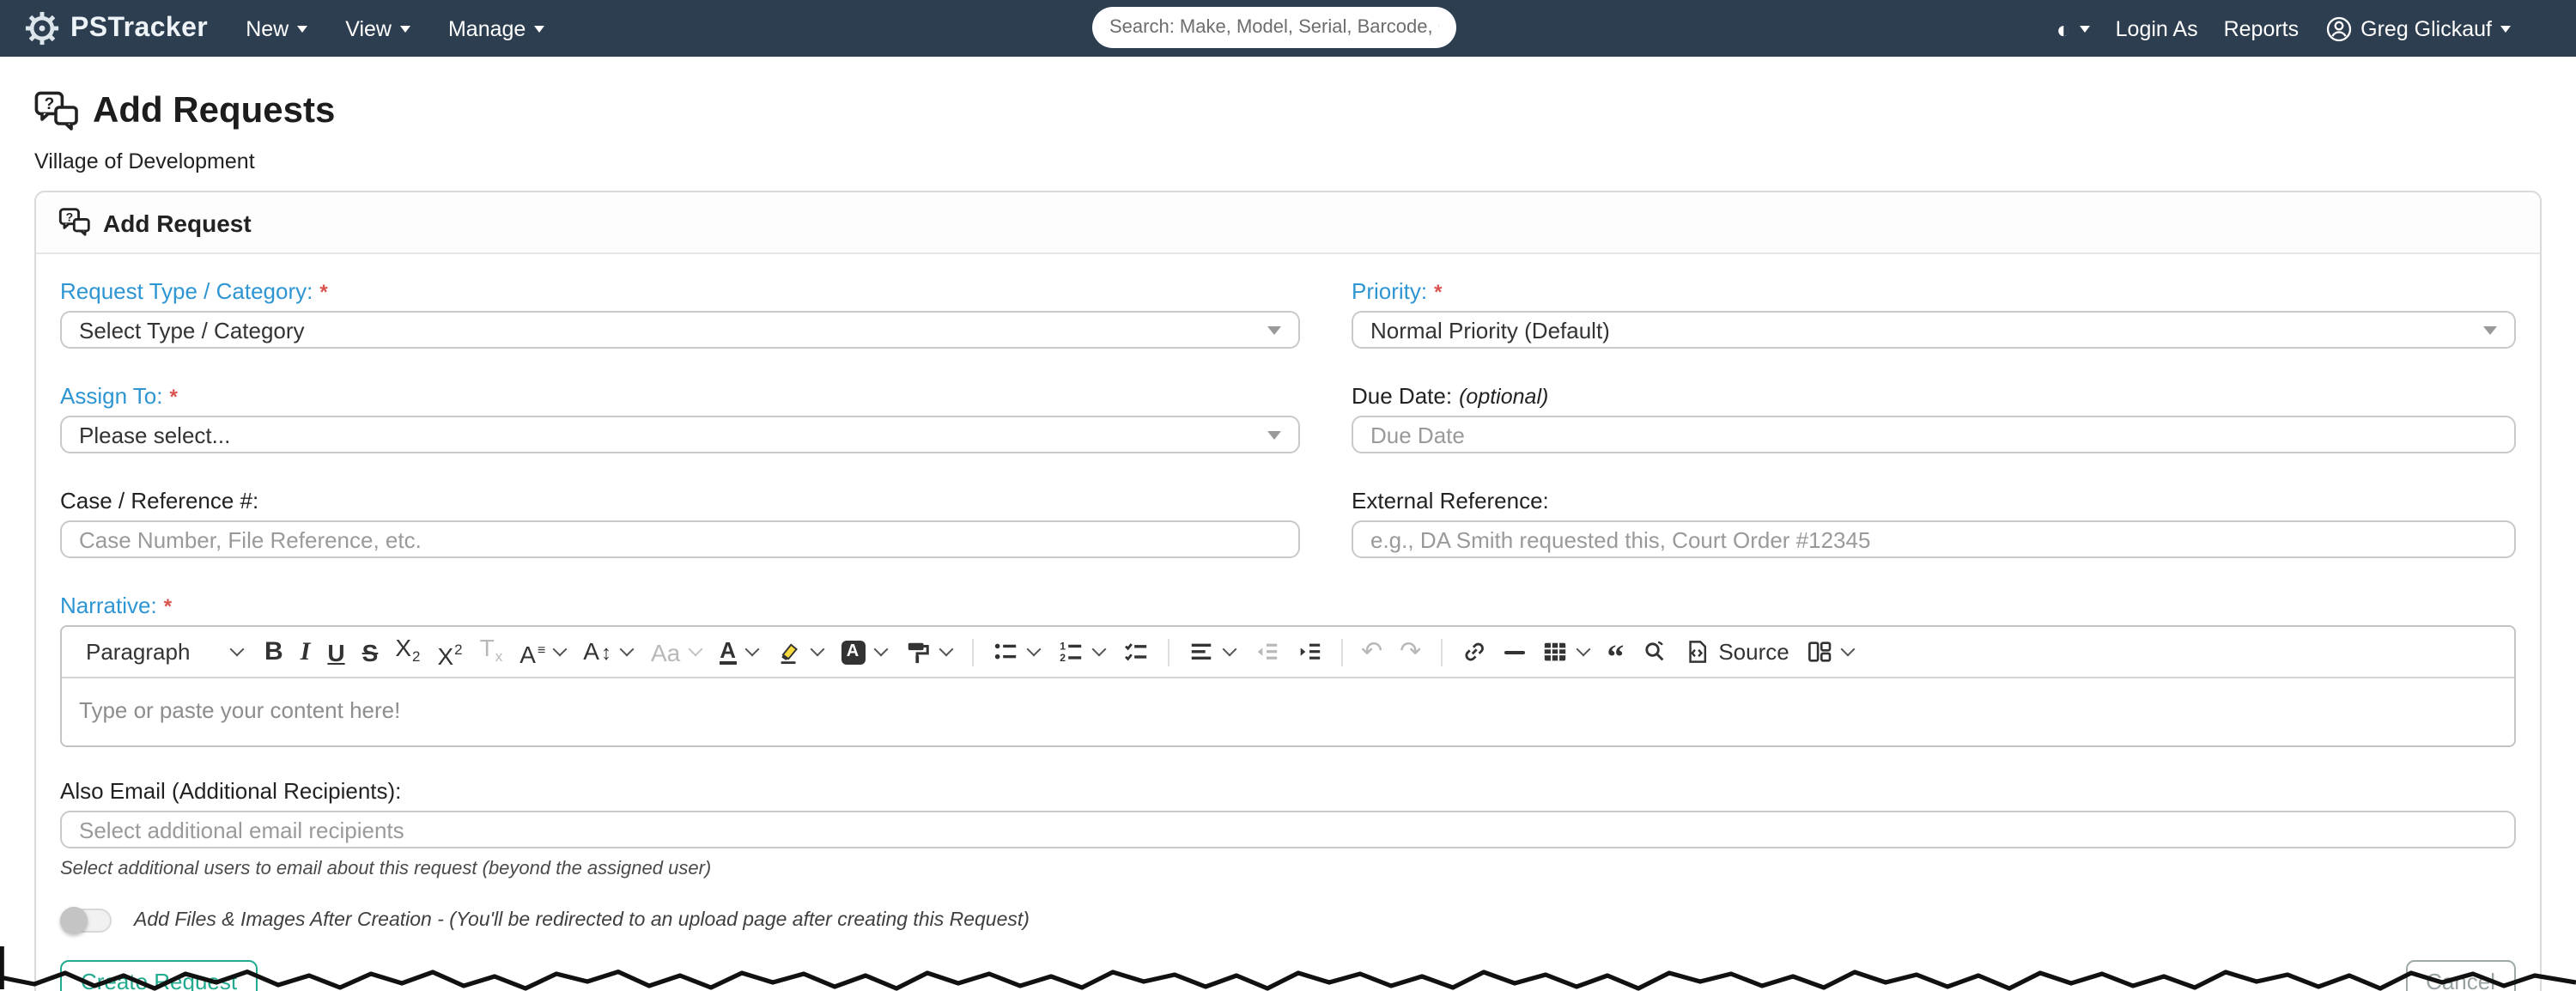  I want to click on also-email-label-text: Also Email (Additional Recipients):, so click(231, 791).